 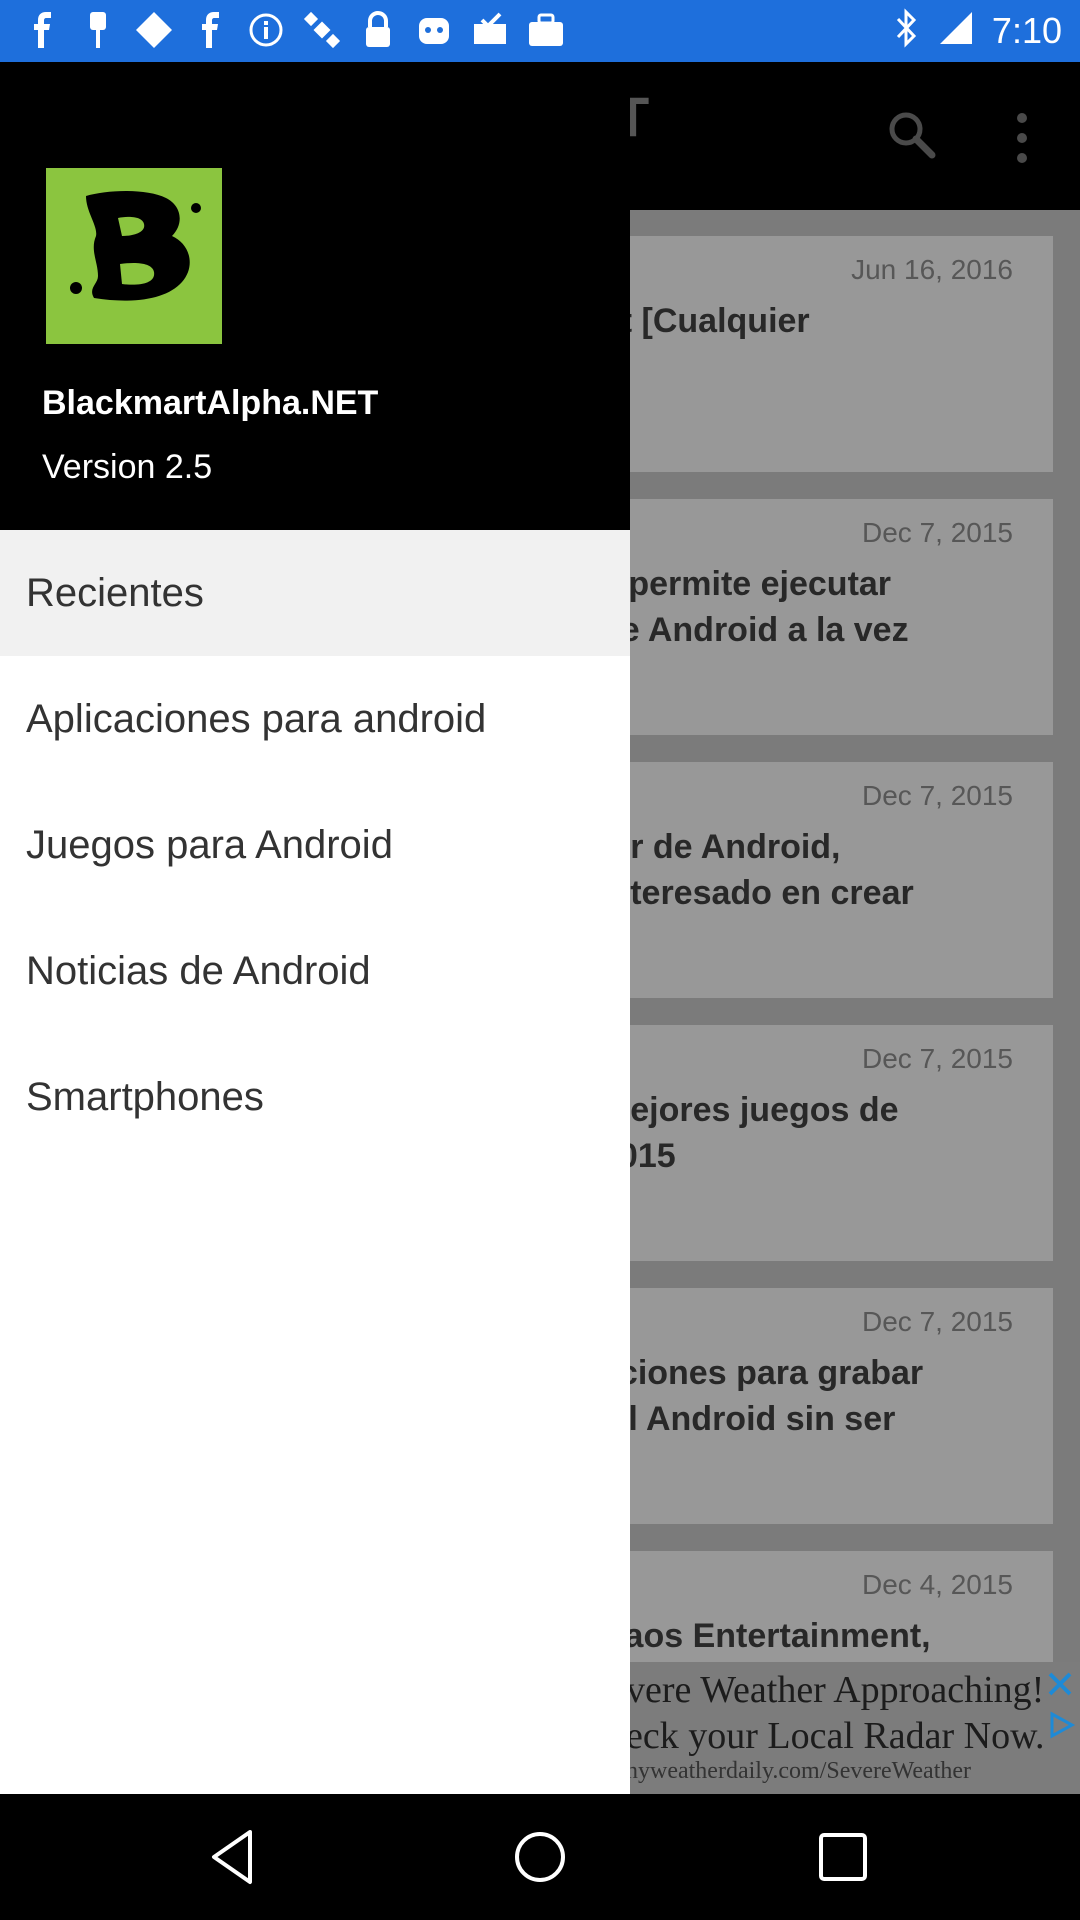 I want to click on signal-icon, so click(x=956, y=30).